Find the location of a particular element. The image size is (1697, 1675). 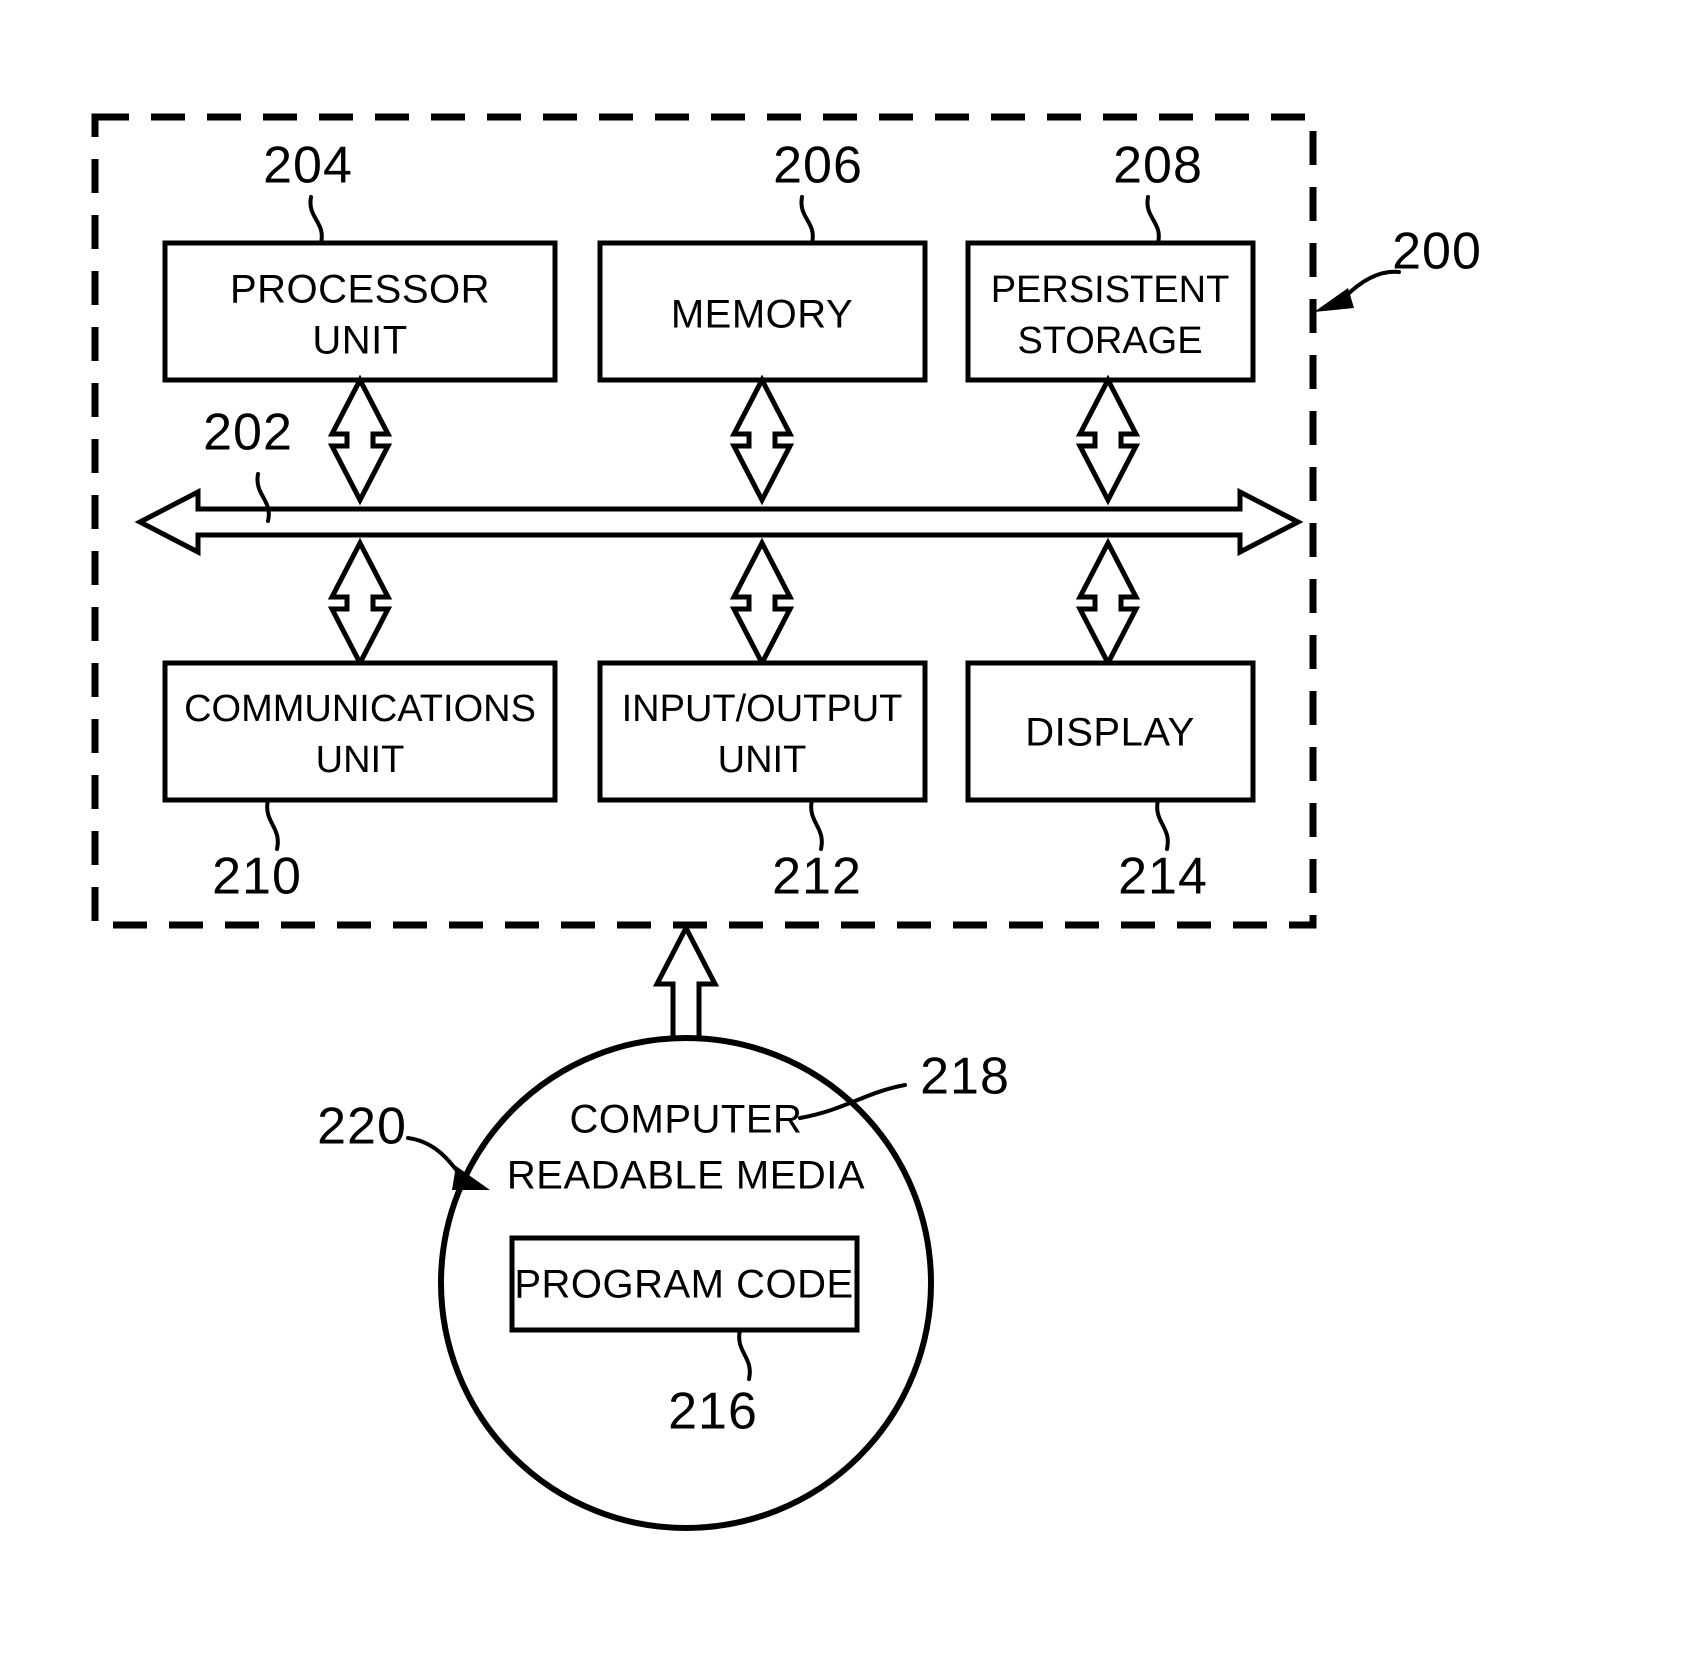

media-label-line2: READABLE MEDIA is located at coordinates (686, 1176).